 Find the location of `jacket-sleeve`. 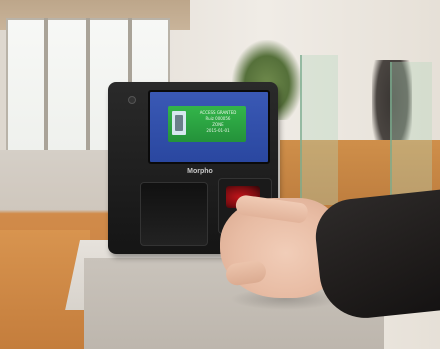

jacket-sleeve is located at coordinates (376, 256).